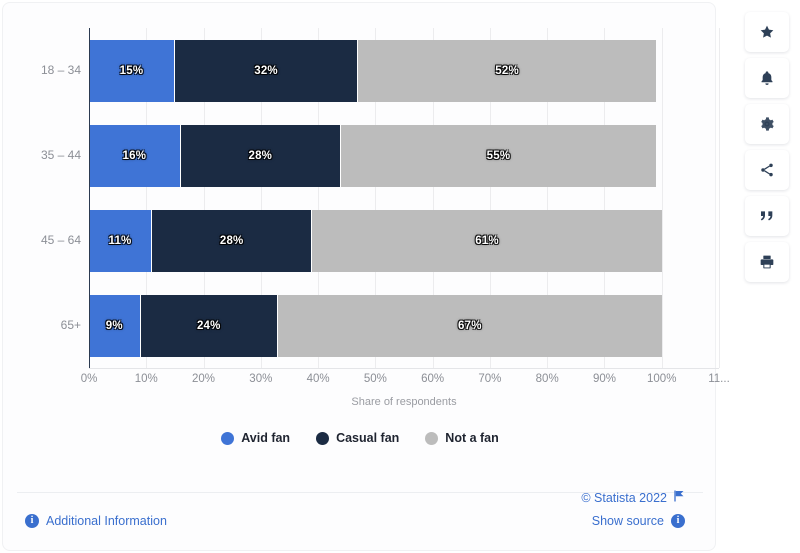 The image size is (800, 553). I want to click on bar-segment: 32%, so click(266, 70).